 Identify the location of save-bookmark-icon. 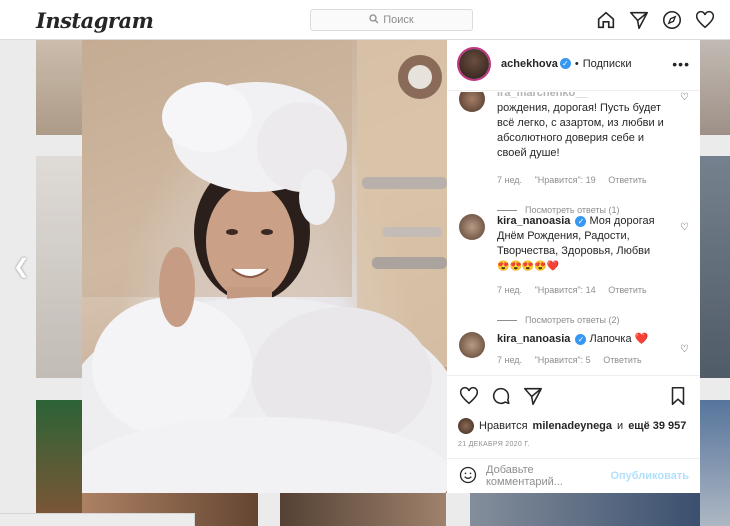
(678, 398).